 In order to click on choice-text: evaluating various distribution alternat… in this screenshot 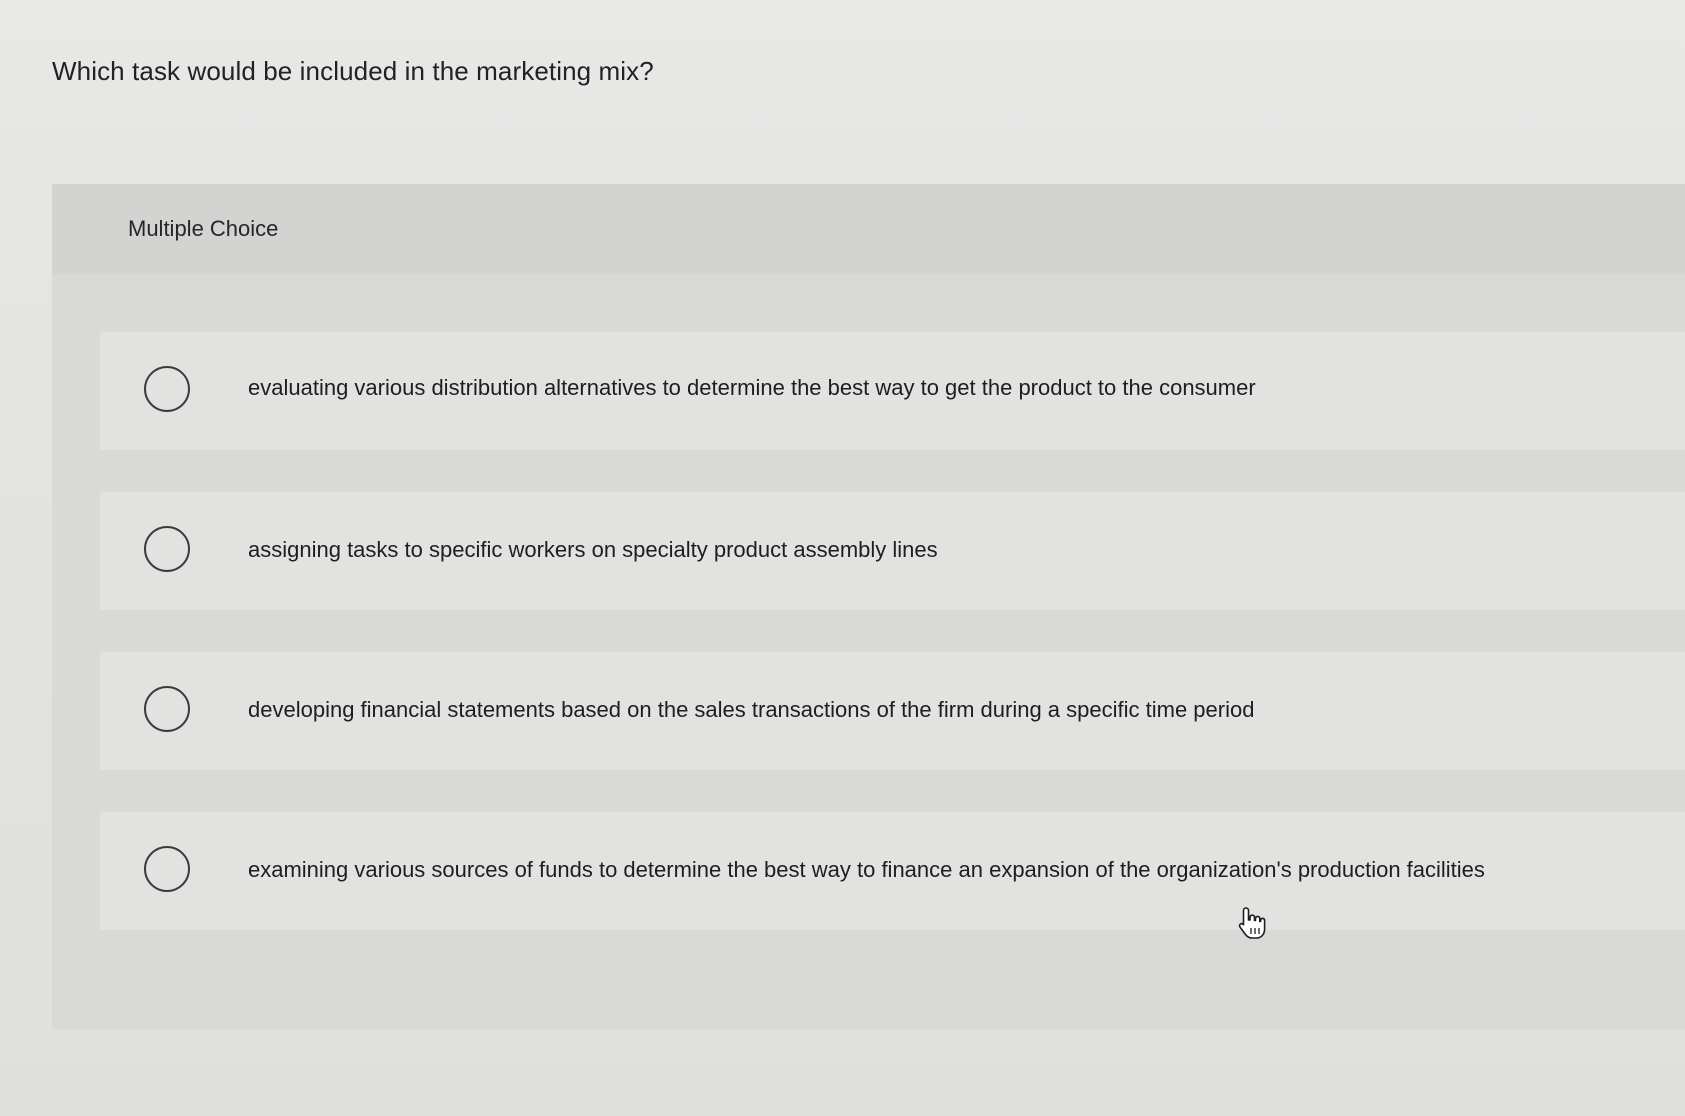, I will do `click(752, 388)`.